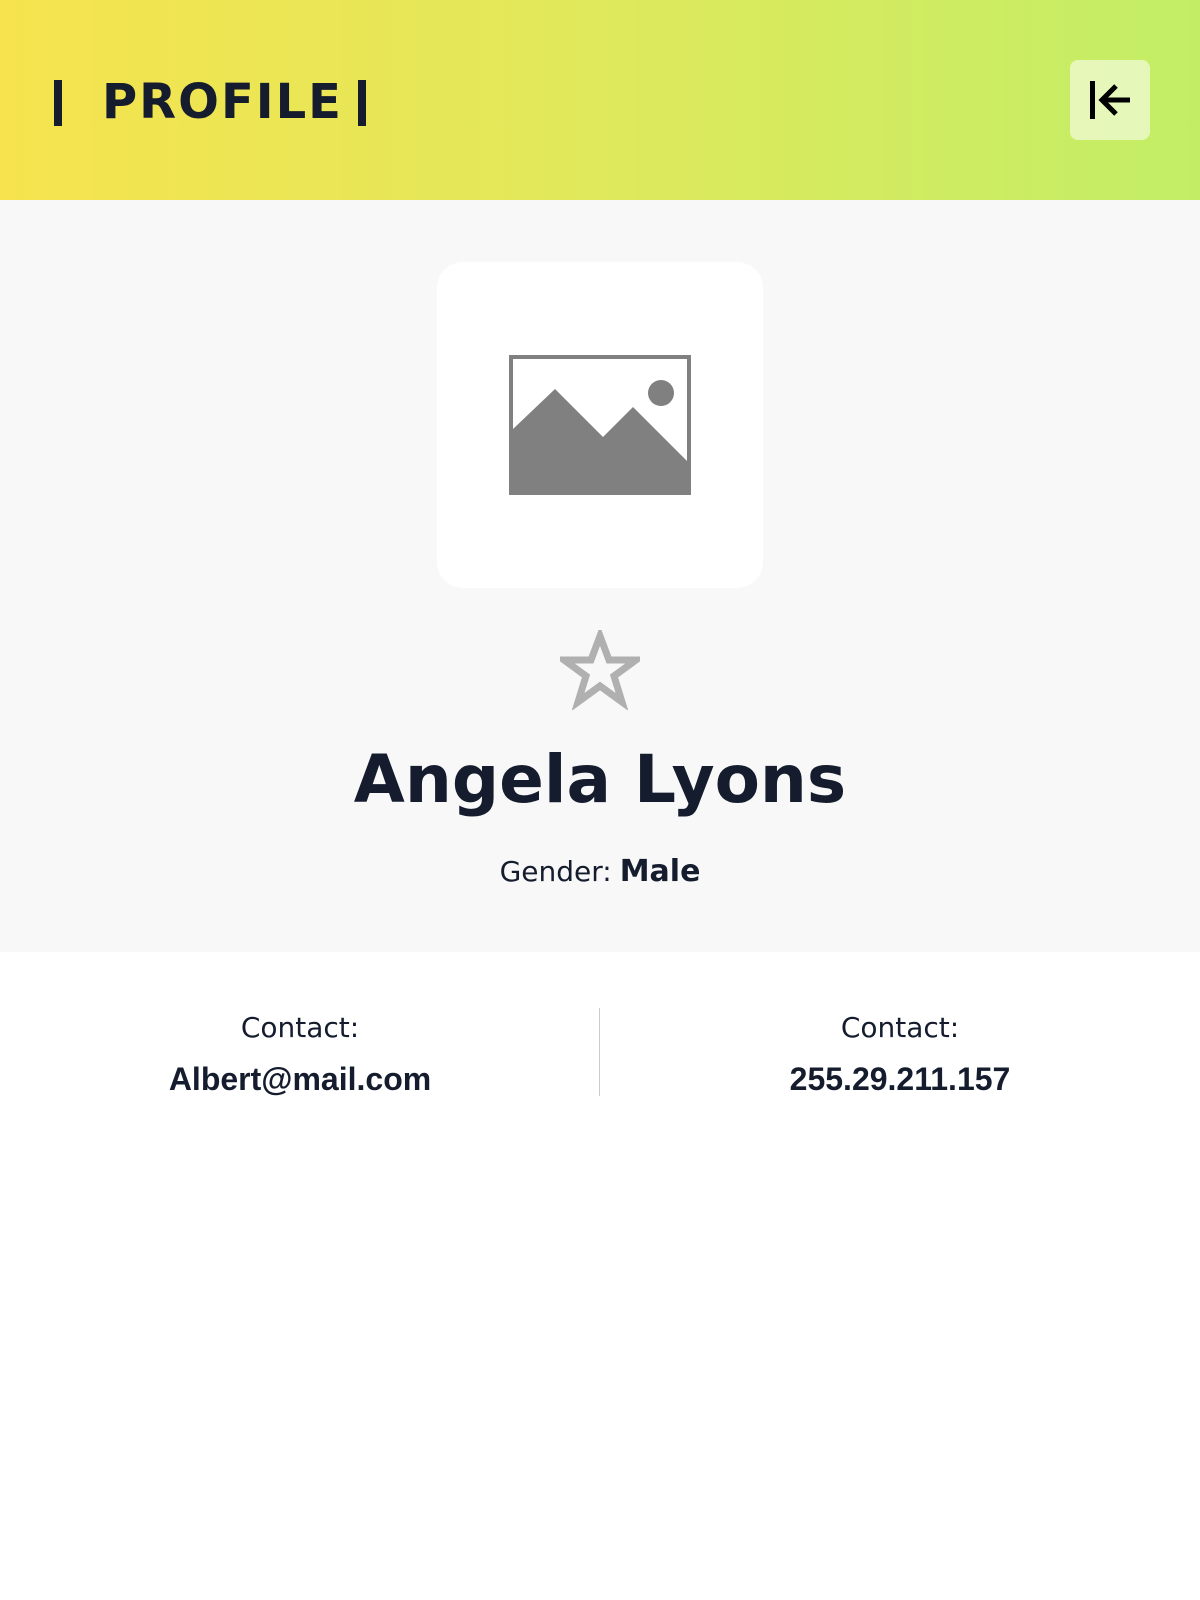 The width and height of the screenshot is (1200, 1600). Describe the element at coordinates (900, 1054) in the screenshot. I see `contact-ip: Contact: 255.29.211.157` at that location.